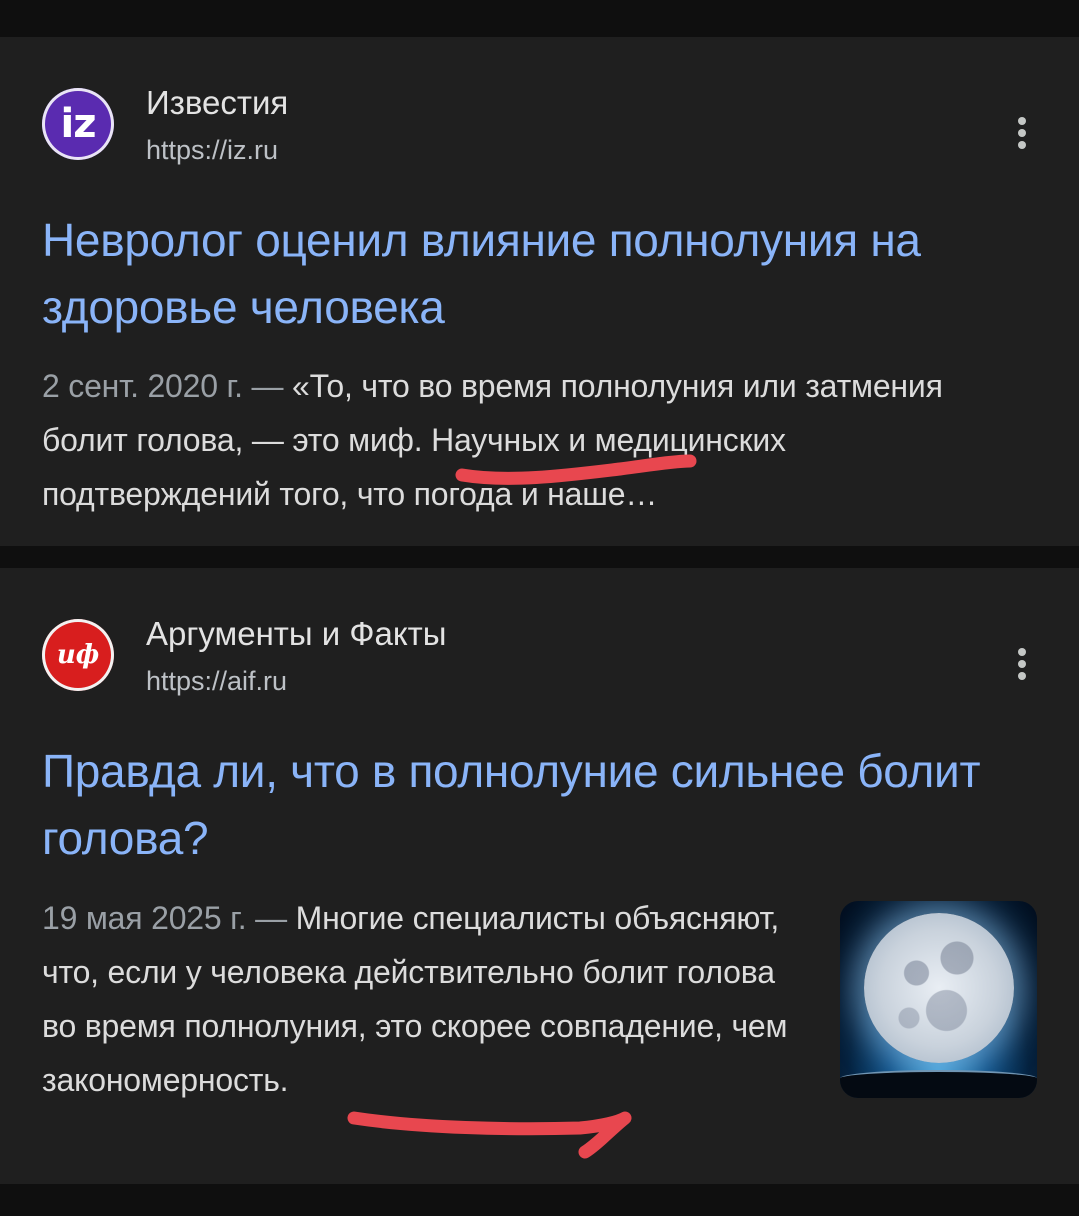  Describe the element at coordinates (163, 386) in the screenshot. I see `result-date: 2 сент. 2020 г. —` at that location.